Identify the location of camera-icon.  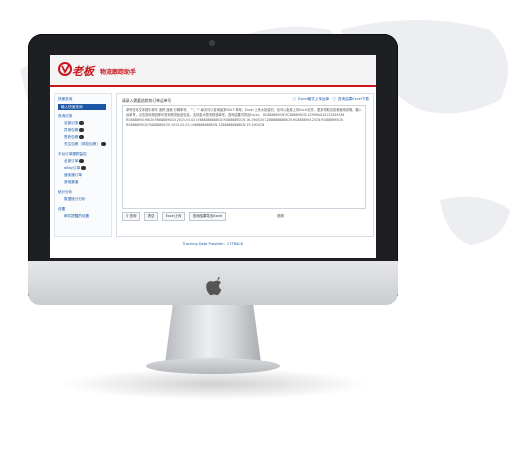
(212, 43).